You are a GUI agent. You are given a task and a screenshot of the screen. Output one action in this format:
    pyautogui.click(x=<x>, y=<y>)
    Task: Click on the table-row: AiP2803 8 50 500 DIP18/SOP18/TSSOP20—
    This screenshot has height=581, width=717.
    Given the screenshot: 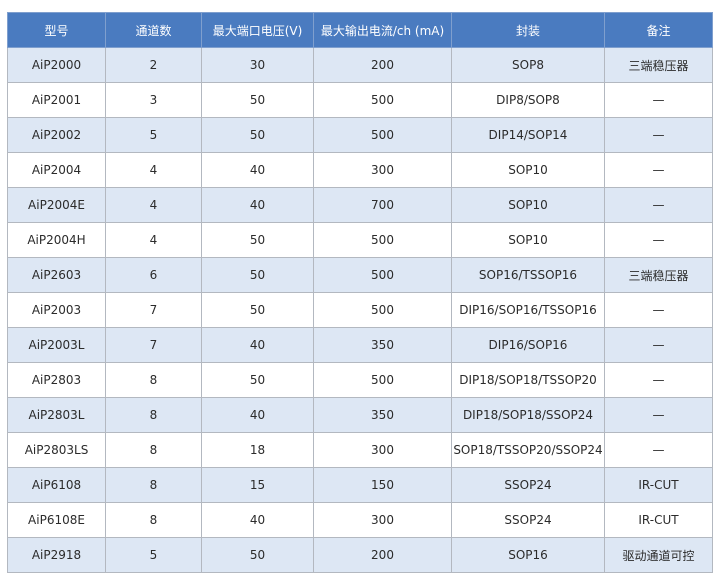 What is the action you would take?
    pyautogui.click(x=360, y=380)
    